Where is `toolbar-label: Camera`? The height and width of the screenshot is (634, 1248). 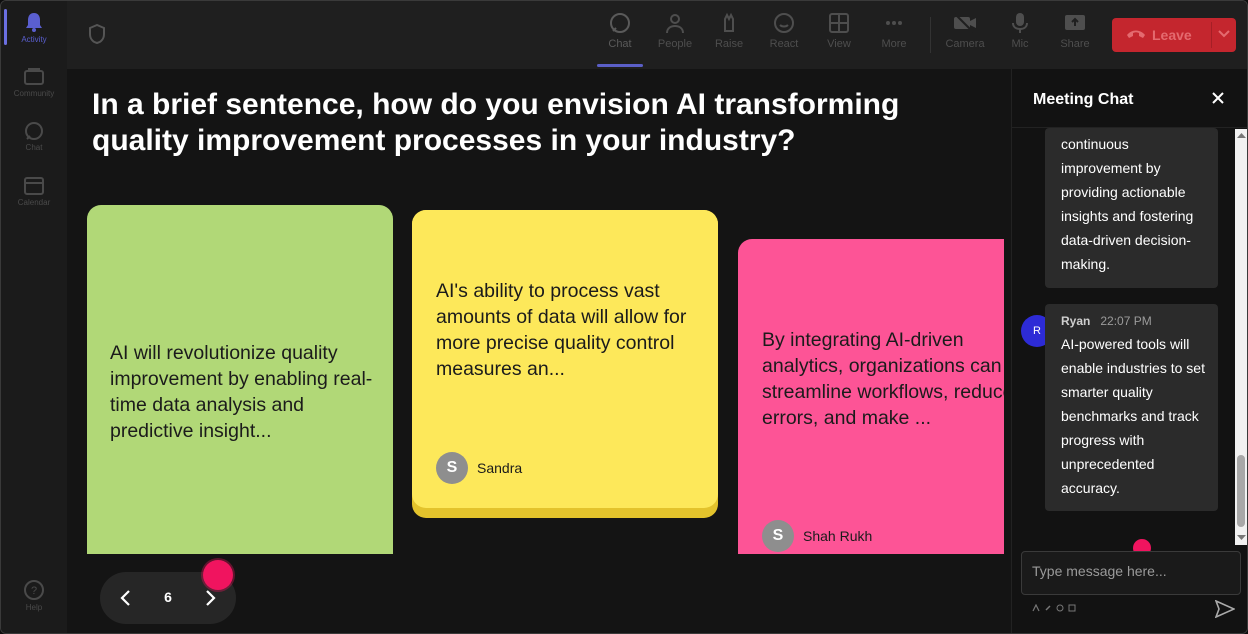 toolbar-label: Camera is located at coordinates (965, 44).